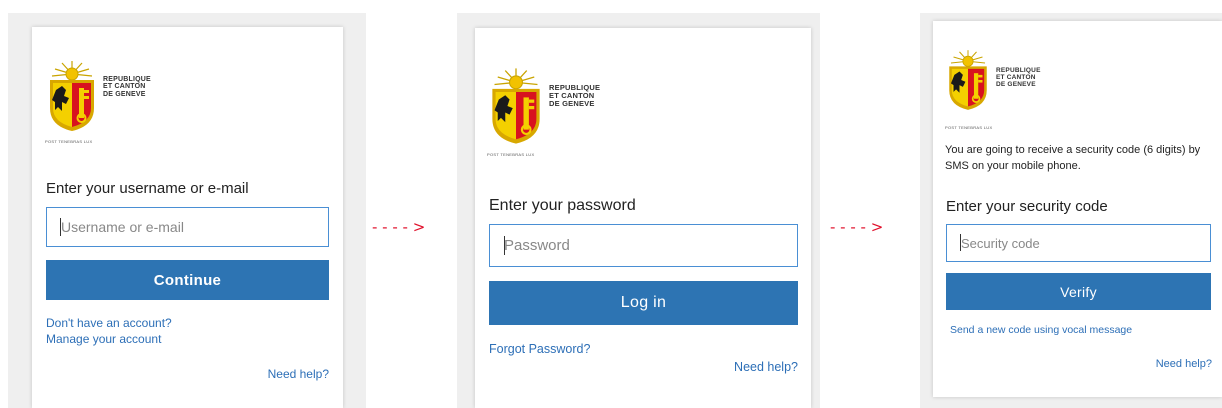  What do you see at coordinates (127, 79) in the screenshot?
I see `logo-line-1: REPUBLIQUE` at bounding box center [127, 79].